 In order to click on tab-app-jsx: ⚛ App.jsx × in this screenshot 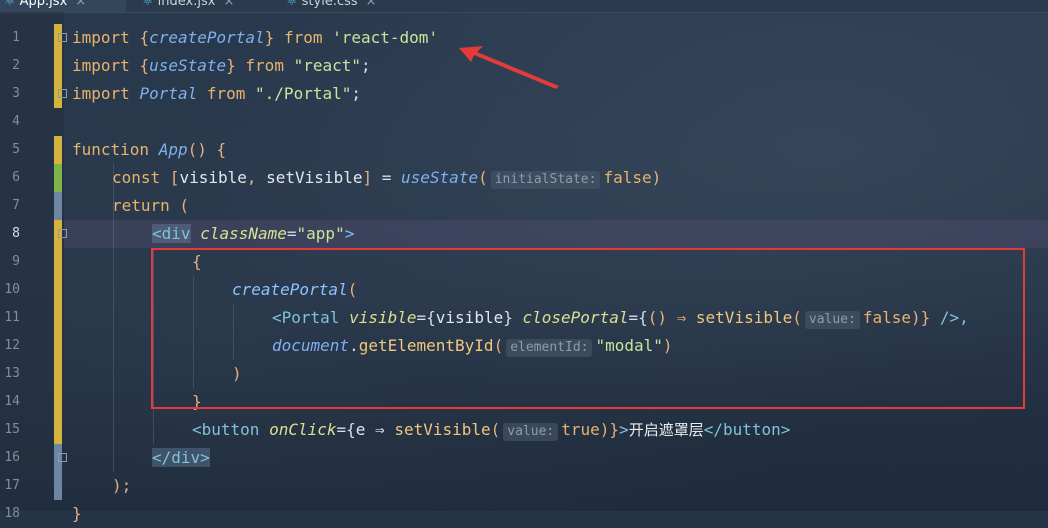, I will do `click(63, 6)`.